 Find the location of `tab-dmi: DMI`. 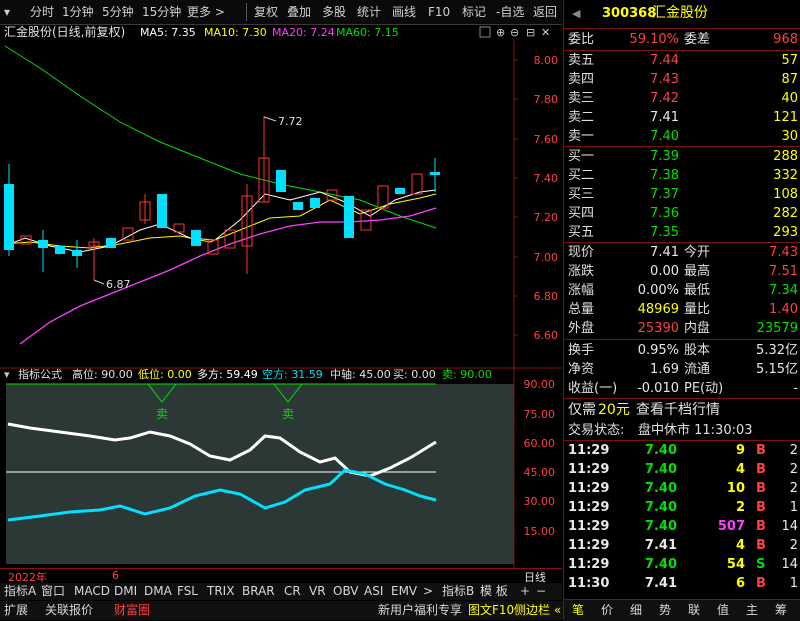

tab-dmi: DMI is located at coordinates (125, 591).